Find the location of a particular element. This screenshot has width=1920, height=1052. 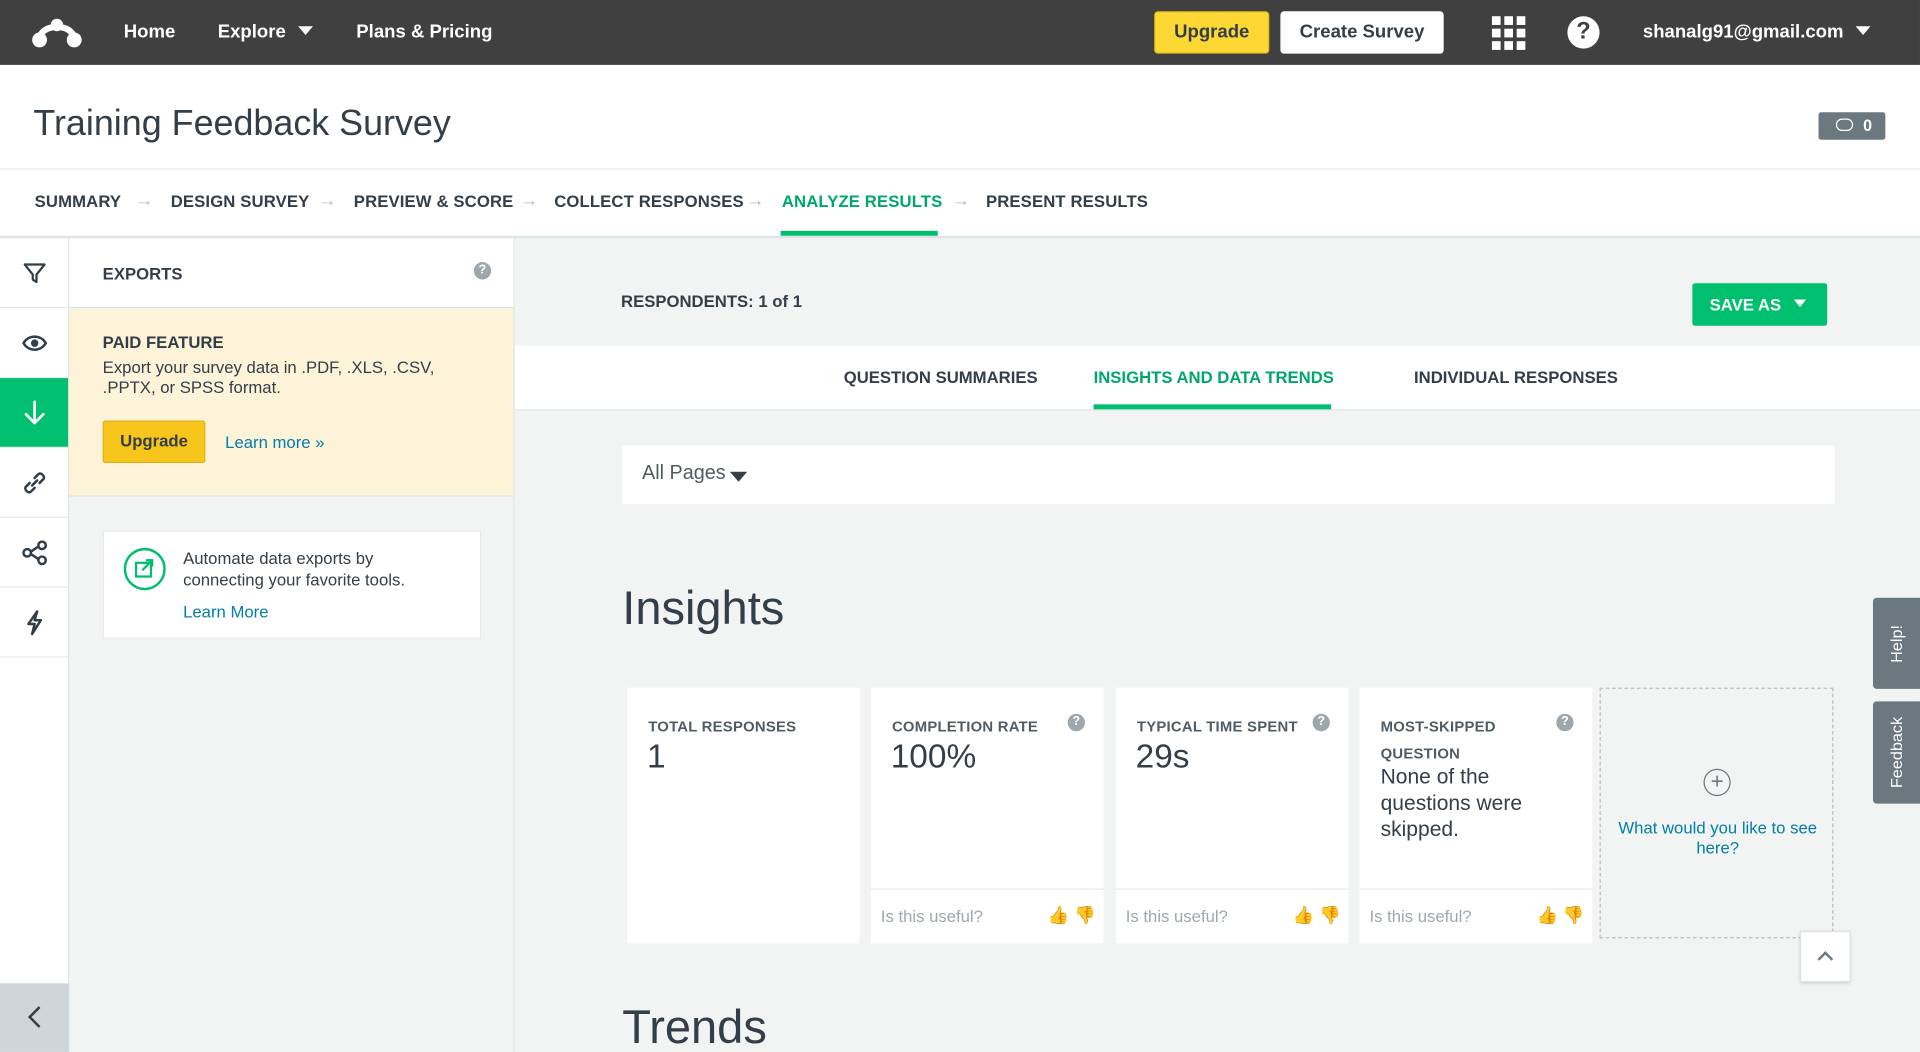

card-label: TYPICAL TIME SPENT is located at coordinates (1217, 726).